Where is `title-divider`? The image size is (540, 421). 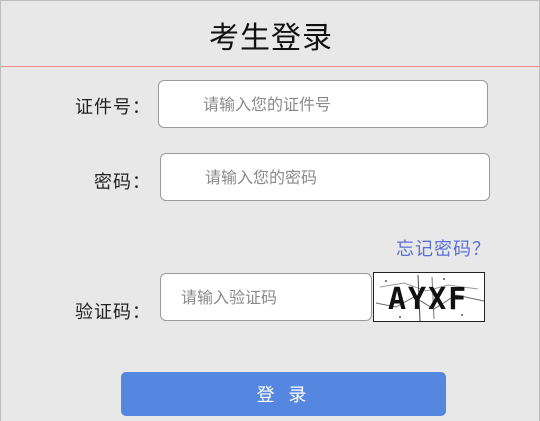
title-divider is located at coordinates (270, 66).